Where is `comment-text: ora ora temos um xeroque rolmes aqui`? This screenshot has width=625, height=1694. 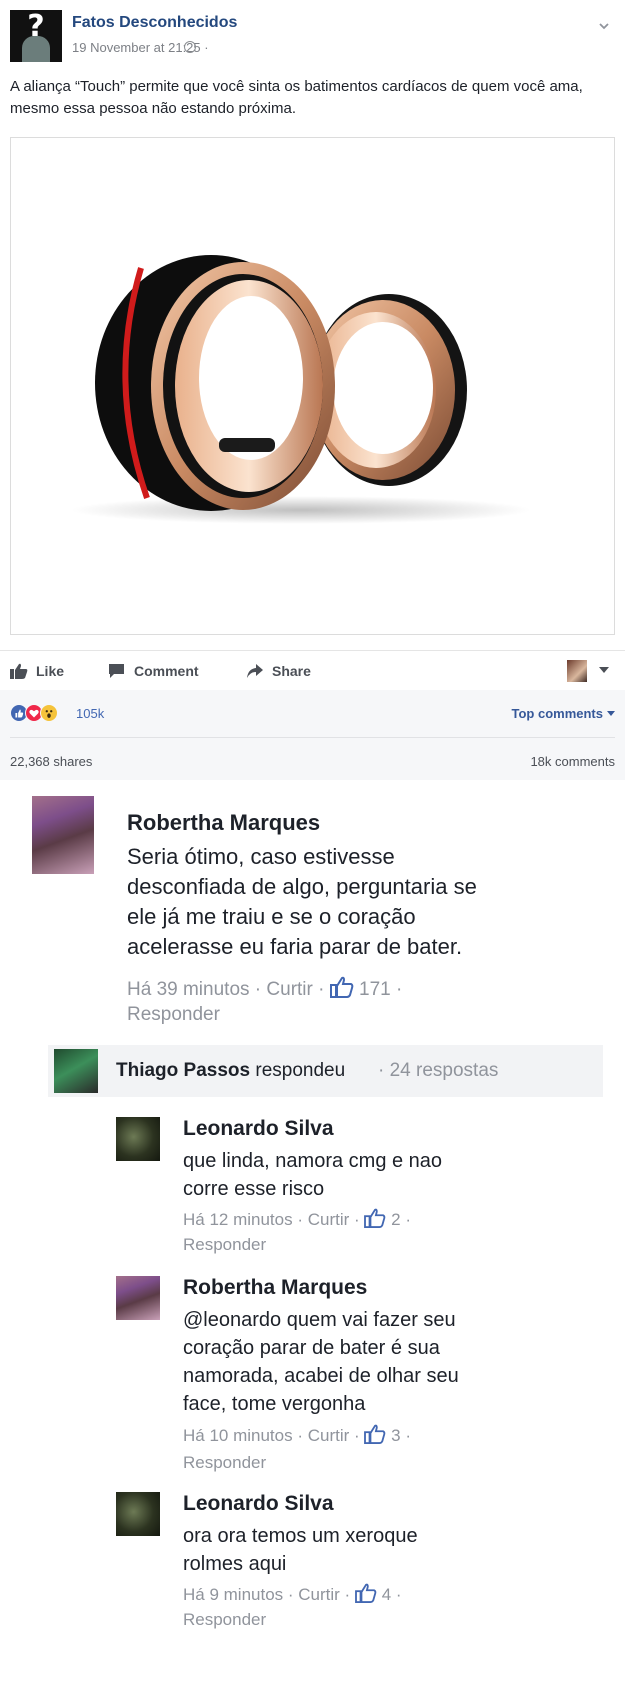 comment-text: ora ora temos um xeroque rolmes aqui is located at coordinates (373, 1550).